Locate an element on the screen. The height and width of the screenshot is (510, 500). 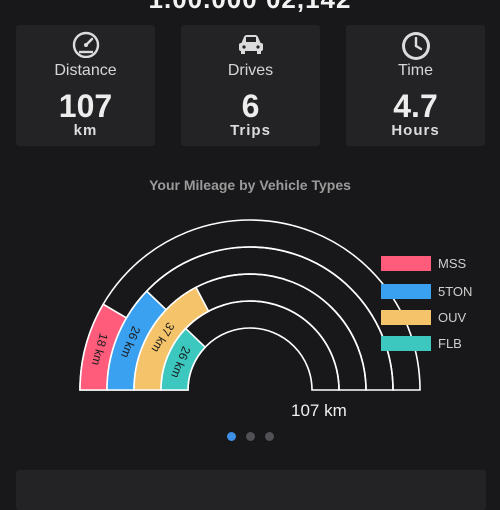
header-title-strip: 1.00.000 02,142 is located at coordinates (250, 6).